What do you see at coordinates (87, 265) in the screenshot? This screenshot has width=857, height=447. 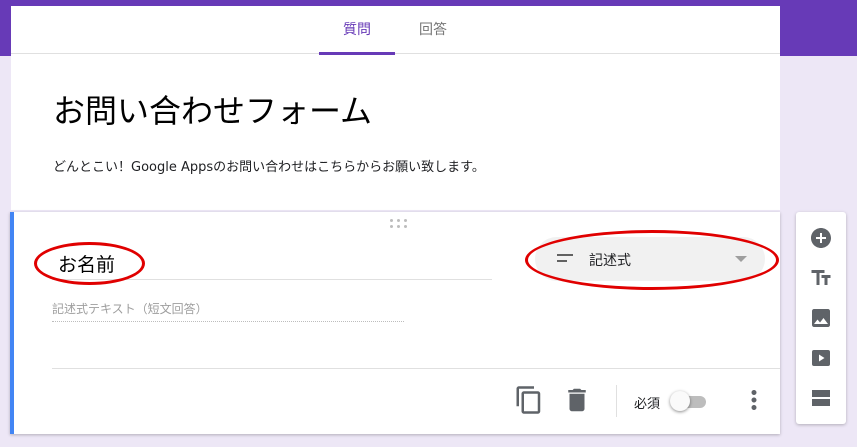 I see `question-title: お名前` at bounding box center [87, 265].